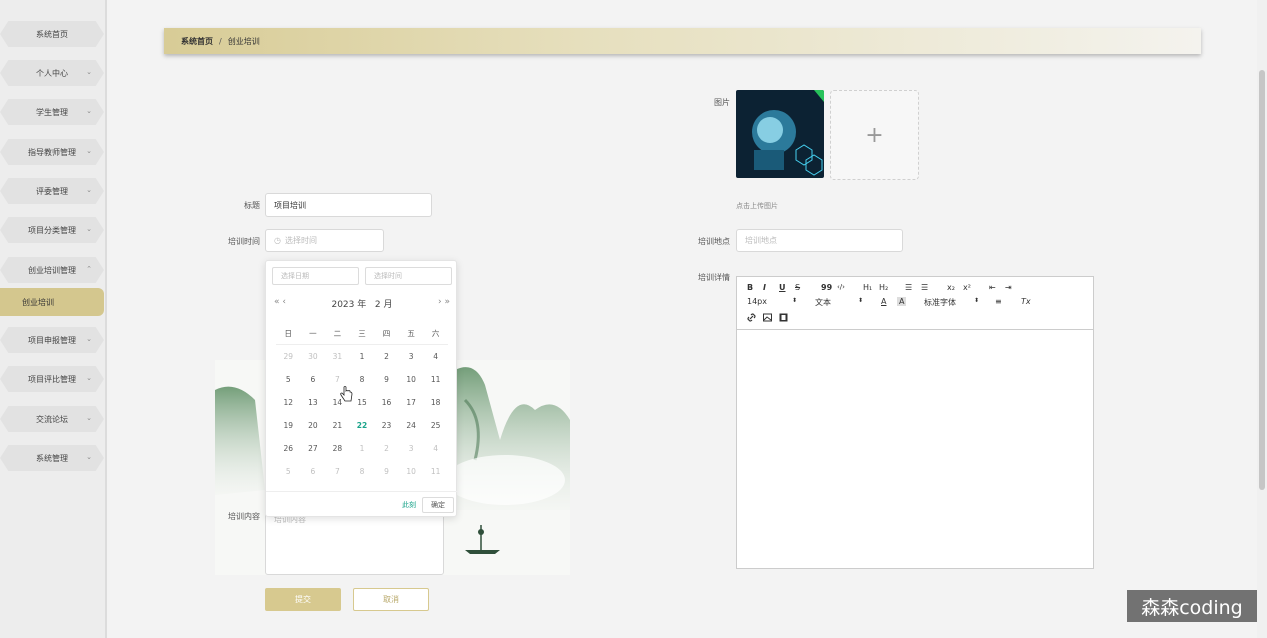 Image resolution: width=1267 pixels, height=638 pixels. I want to click on picker-time-input: 选择时间, so click(408, 276).